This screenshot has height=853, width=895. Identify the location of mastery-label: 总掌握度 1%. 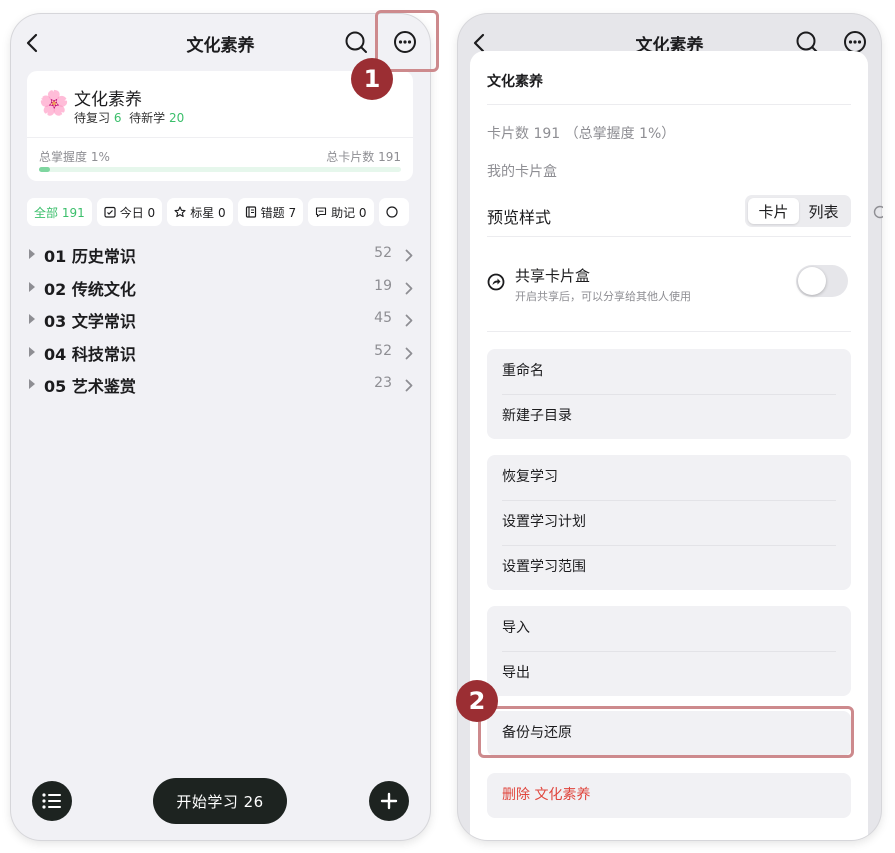
(74, 157).